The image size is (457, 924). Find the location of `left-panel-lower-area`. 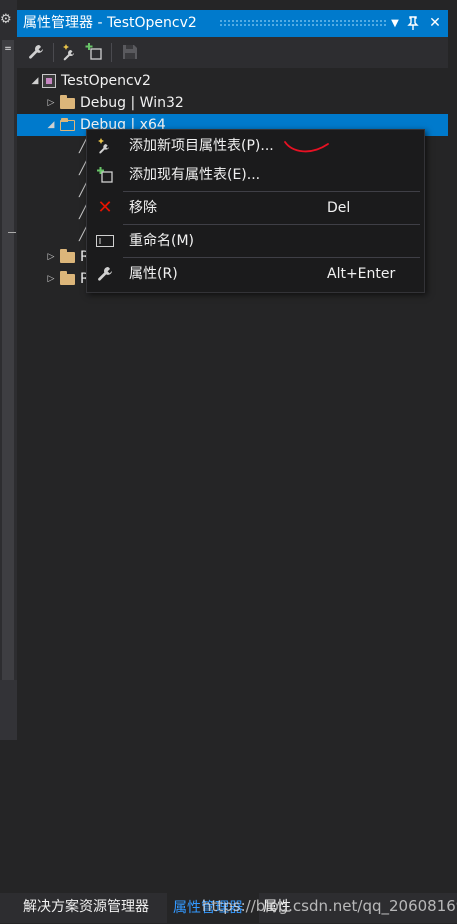

left-panel-lower-area is located at coordinates (8, 710).